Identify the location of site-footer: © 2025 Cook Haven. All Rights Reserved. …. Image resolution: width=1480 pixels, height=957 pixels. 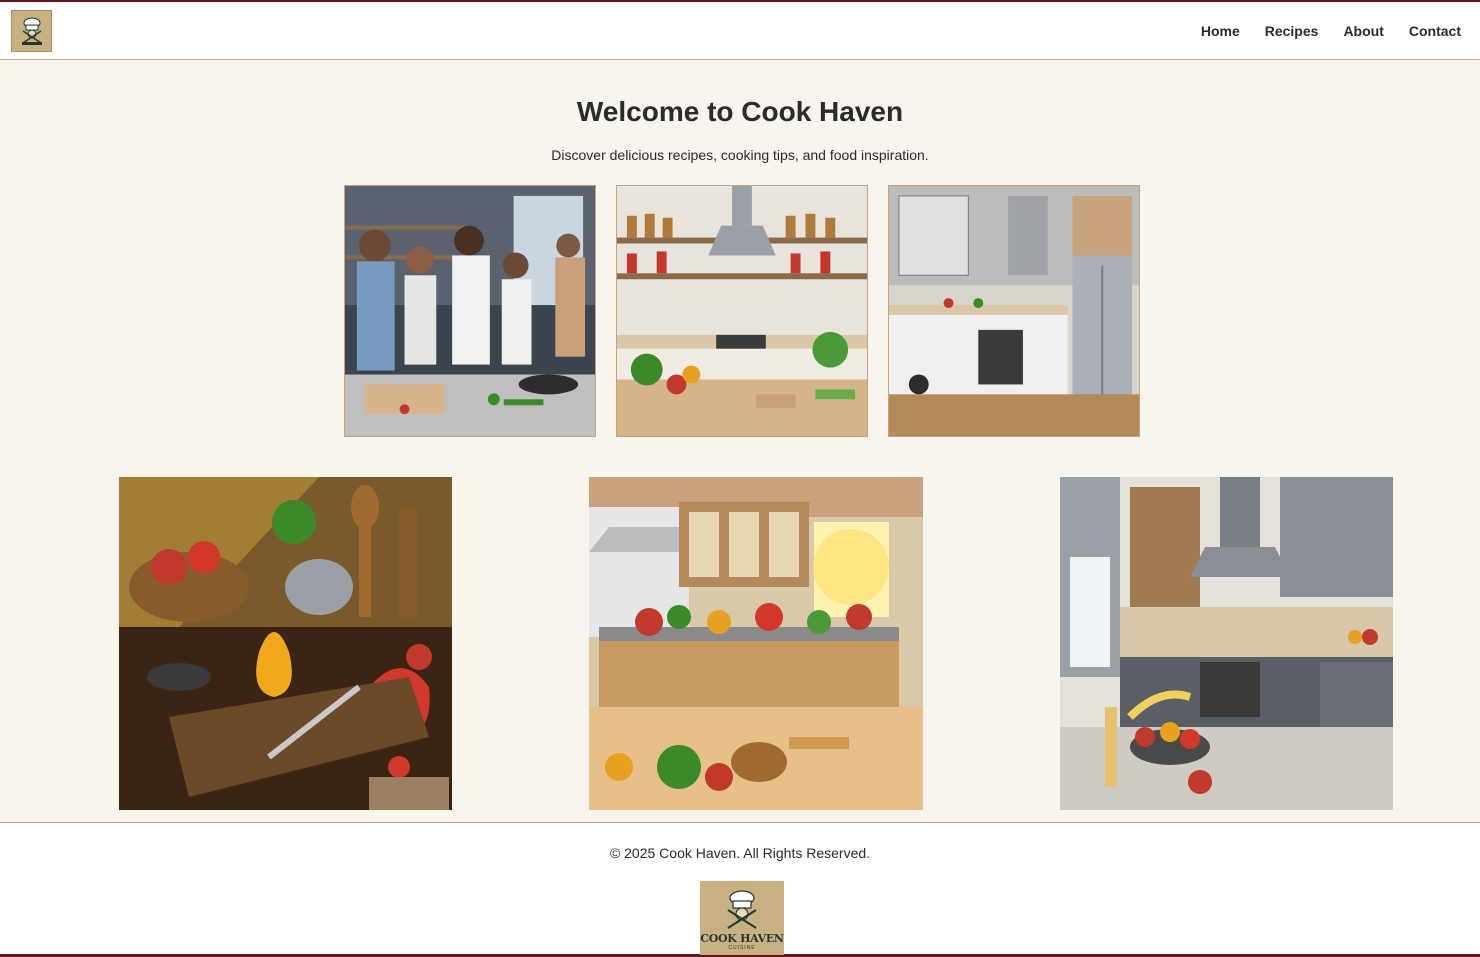
(740, 889).